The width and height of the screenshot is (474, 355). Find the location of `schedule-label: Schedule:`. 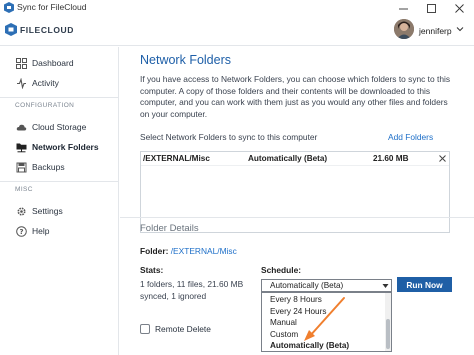

schedule-label: Schedule: is located at coordinates (281, 270).